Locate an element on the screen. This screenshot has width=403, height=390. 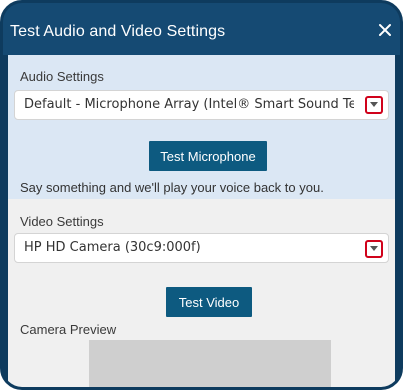
camera-preview-label: Camera Preview is located at coordinates (68, 329).